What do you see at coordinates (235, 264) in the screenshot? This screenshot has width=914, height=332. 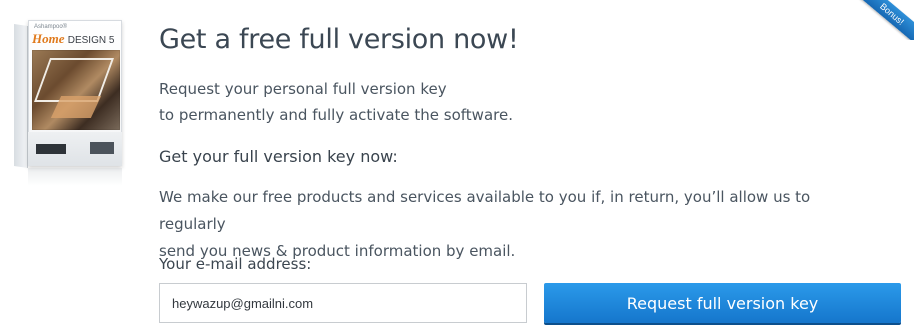 I see `email-label: Your e-mail address:` at bounding box center [235, 264].